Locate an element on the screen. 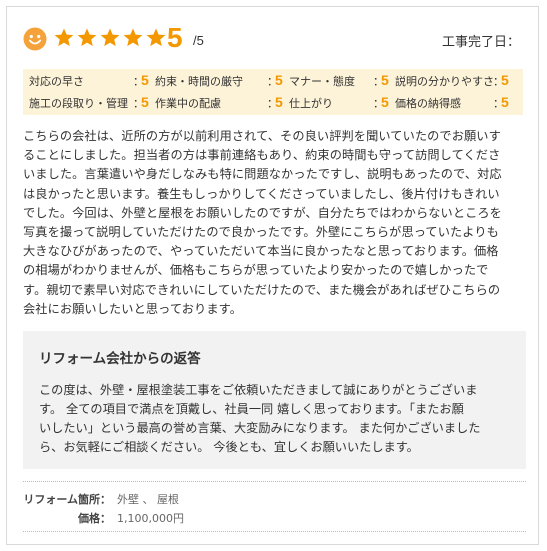 This screenshot has width=547, height=551. review-text-line: は良かったと思います。養生もしっかりしてくださっていましたし、後片付けもきれい is located at coordinates (261, 193).